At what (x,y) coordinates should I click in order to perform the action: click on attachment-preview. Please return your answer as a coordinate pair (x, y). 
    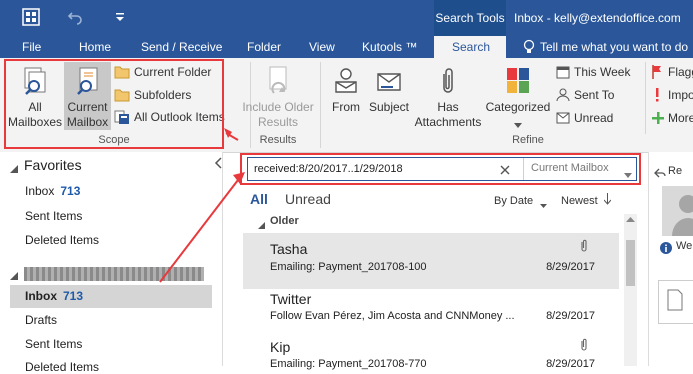
    Looking at the image, I should click on (675, 302).